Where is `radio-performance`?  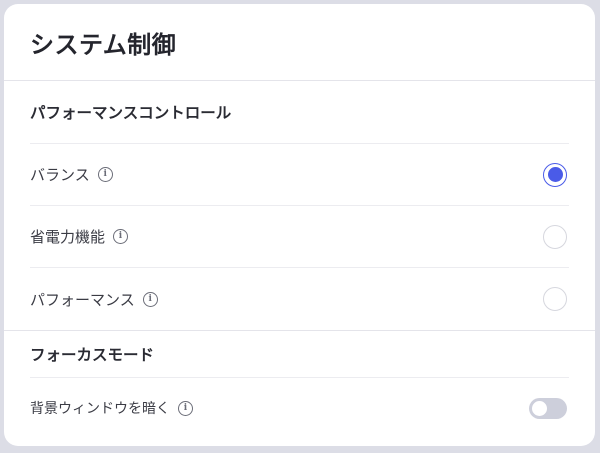 radio-performance is located at coordinates (555, 299).